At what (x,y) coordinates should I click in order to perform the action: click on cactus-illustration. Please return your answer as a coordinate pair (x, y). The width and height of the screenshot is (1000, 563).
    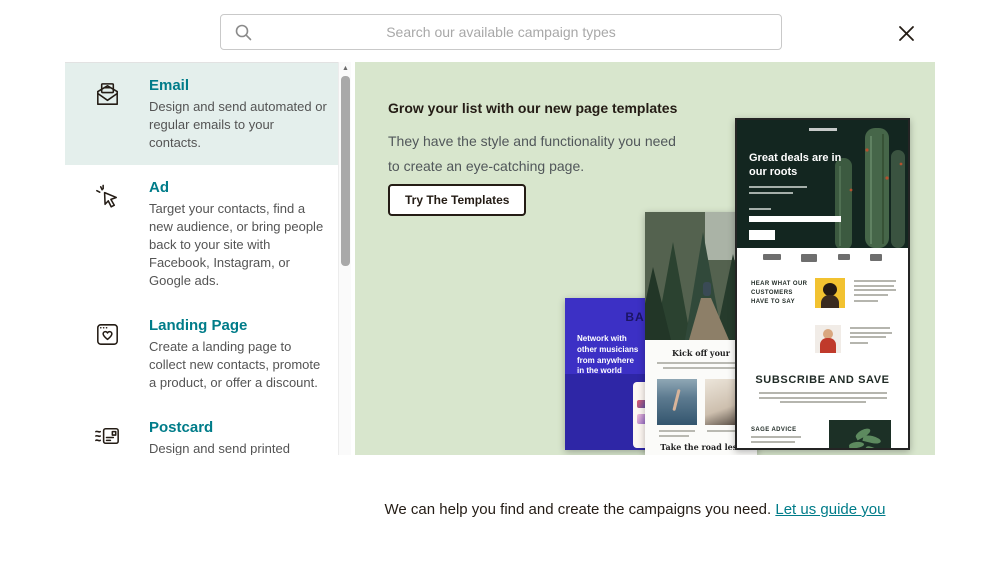
    Looking at the image, I should click on (870, 188).